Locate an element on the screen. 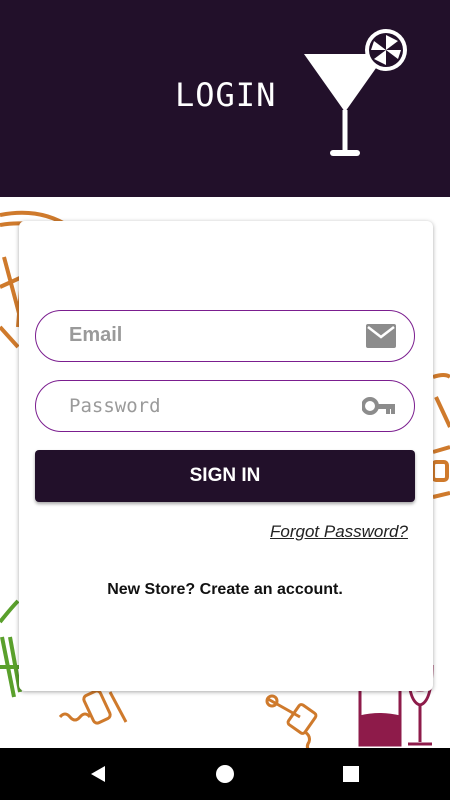  create-account-link: New Store? Create an account. is located at coordinates (225, 590).